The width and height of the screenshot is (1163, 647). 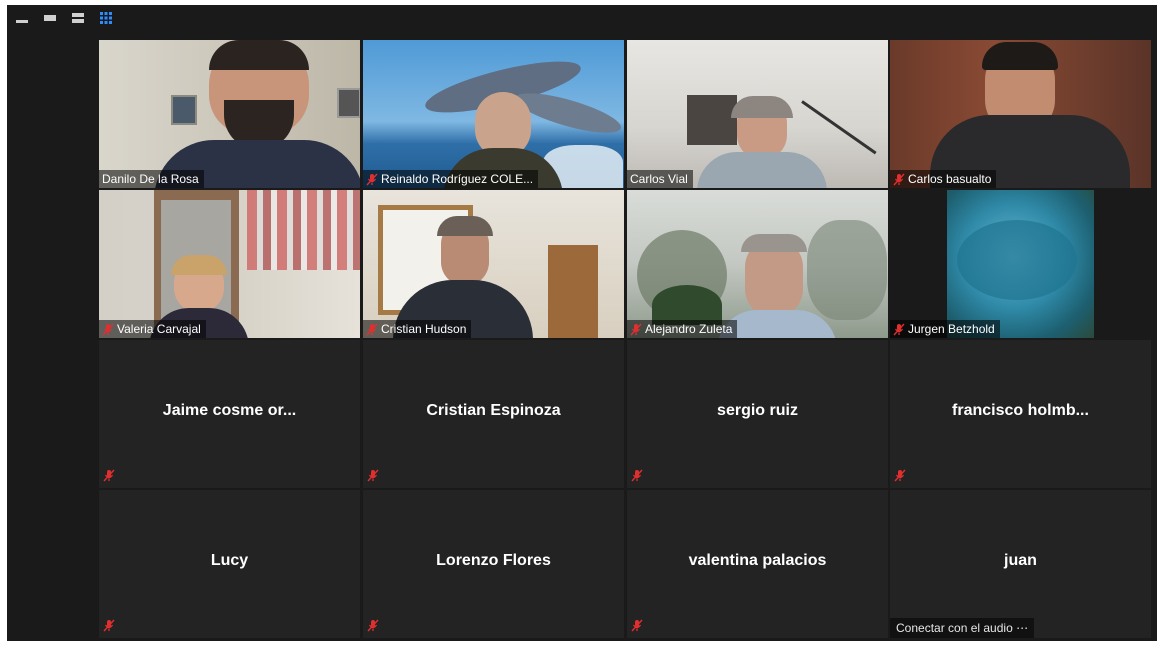 I want to click on participant-tile: Jurgen Betzhold, so click(x=1020, y=264).